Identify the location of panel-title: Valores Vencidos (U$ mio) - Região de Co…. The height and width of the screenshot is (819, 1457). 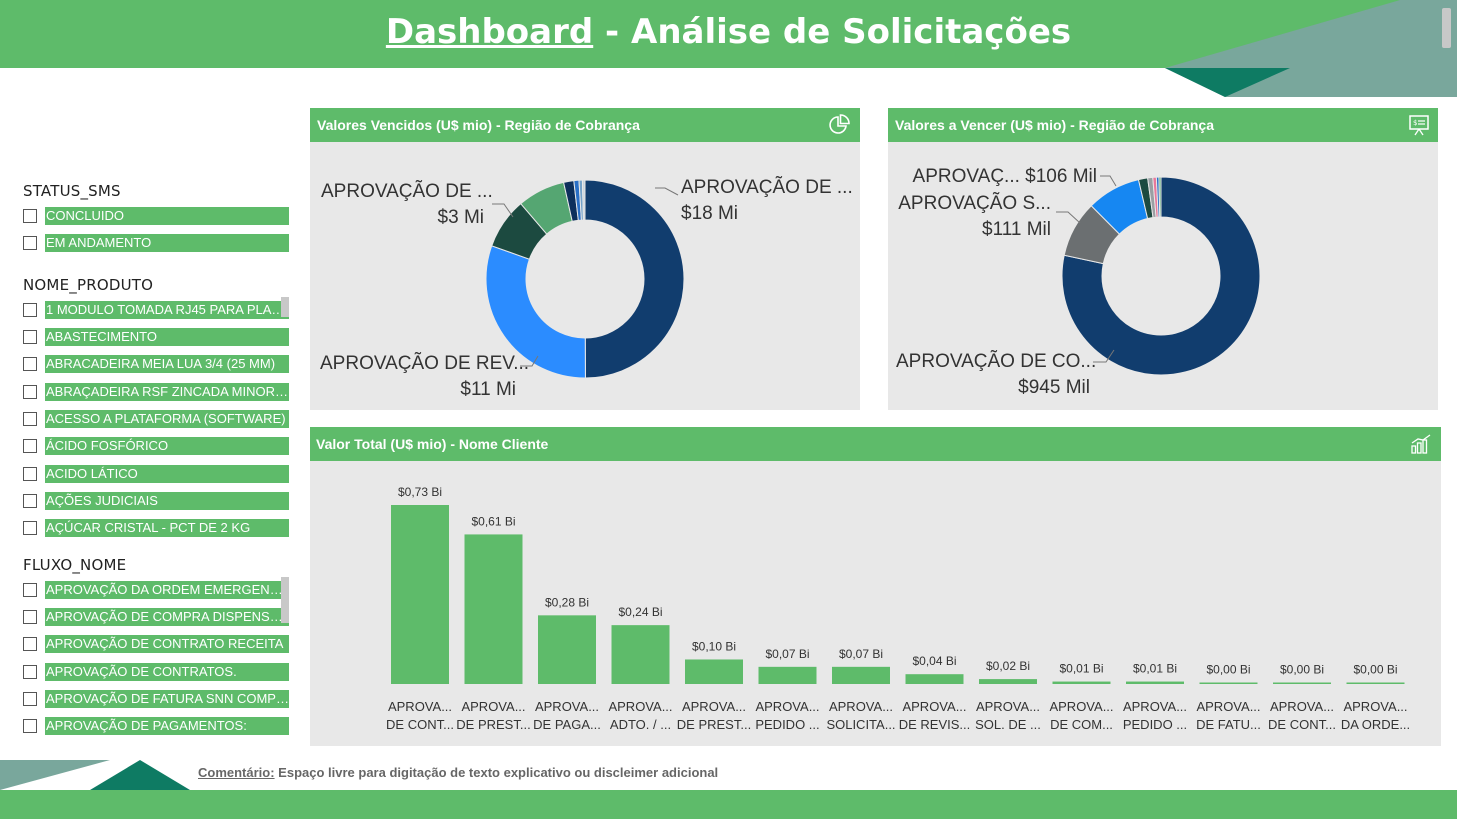
(478, 125).